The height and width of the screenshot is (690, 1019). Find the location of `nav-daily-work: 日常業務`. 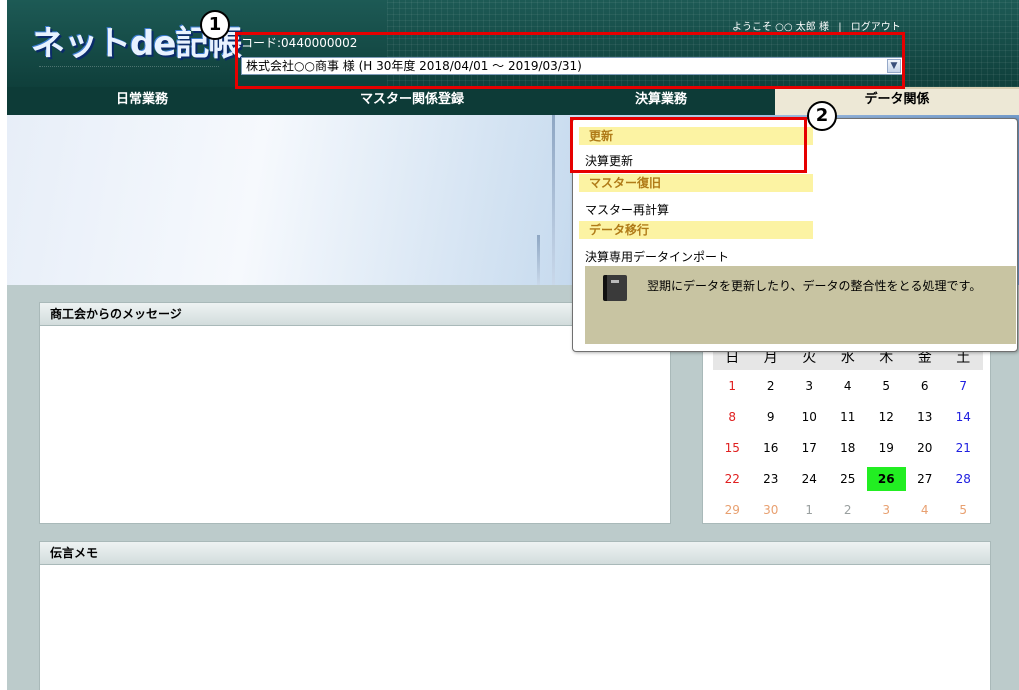

nav-daily-work: 日常業務 is located at coordinates (142, 101).